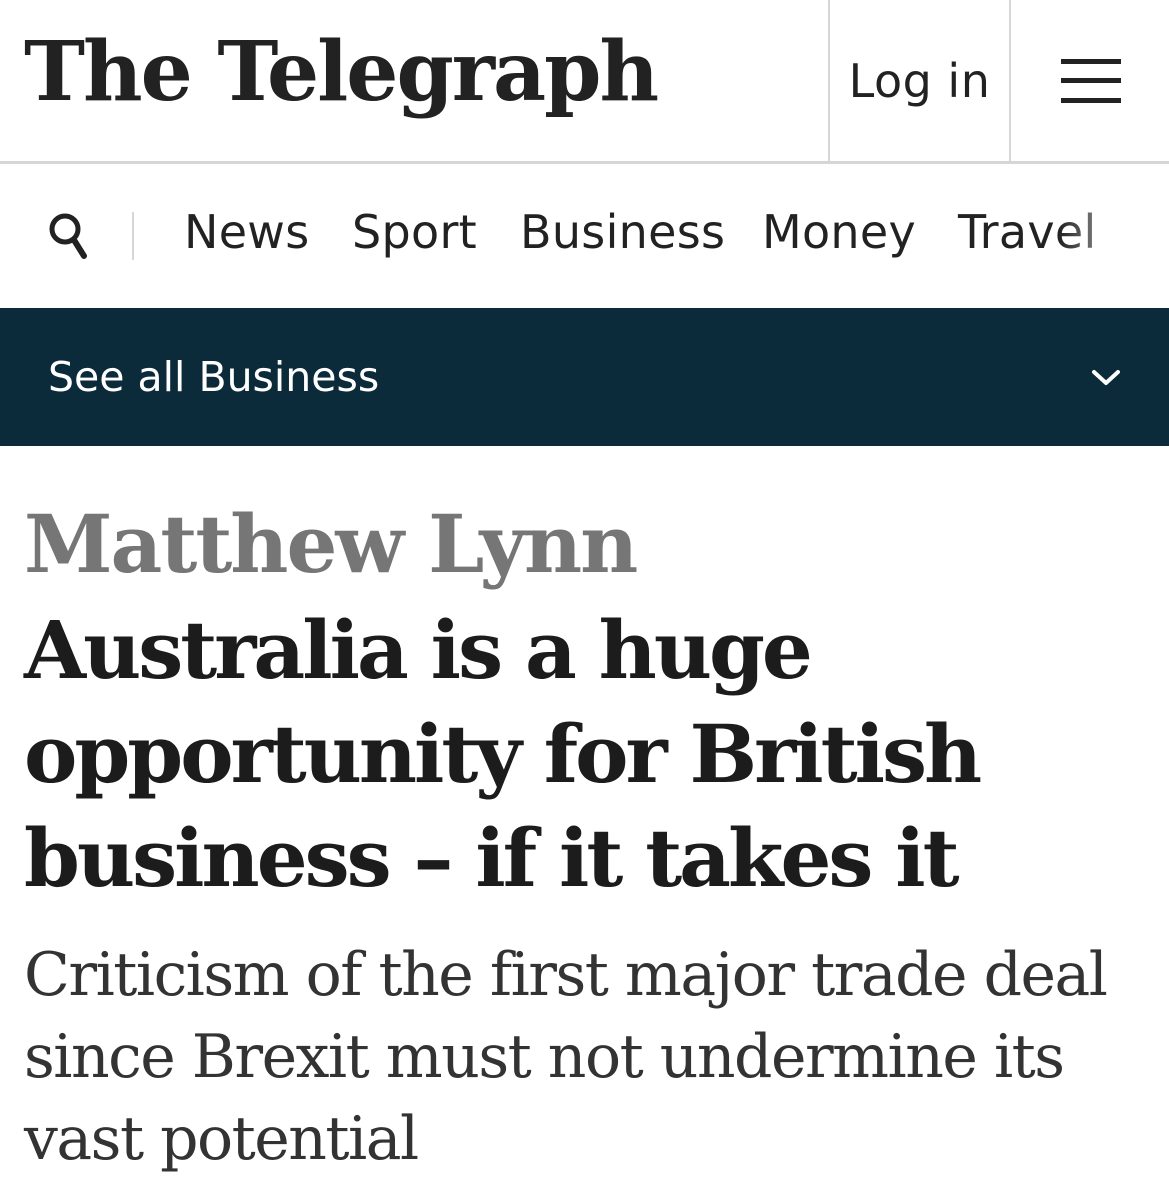 The width and height of the screenshot is (1169, 1180). I want to click on login-button: Log in, so click(919, 80).